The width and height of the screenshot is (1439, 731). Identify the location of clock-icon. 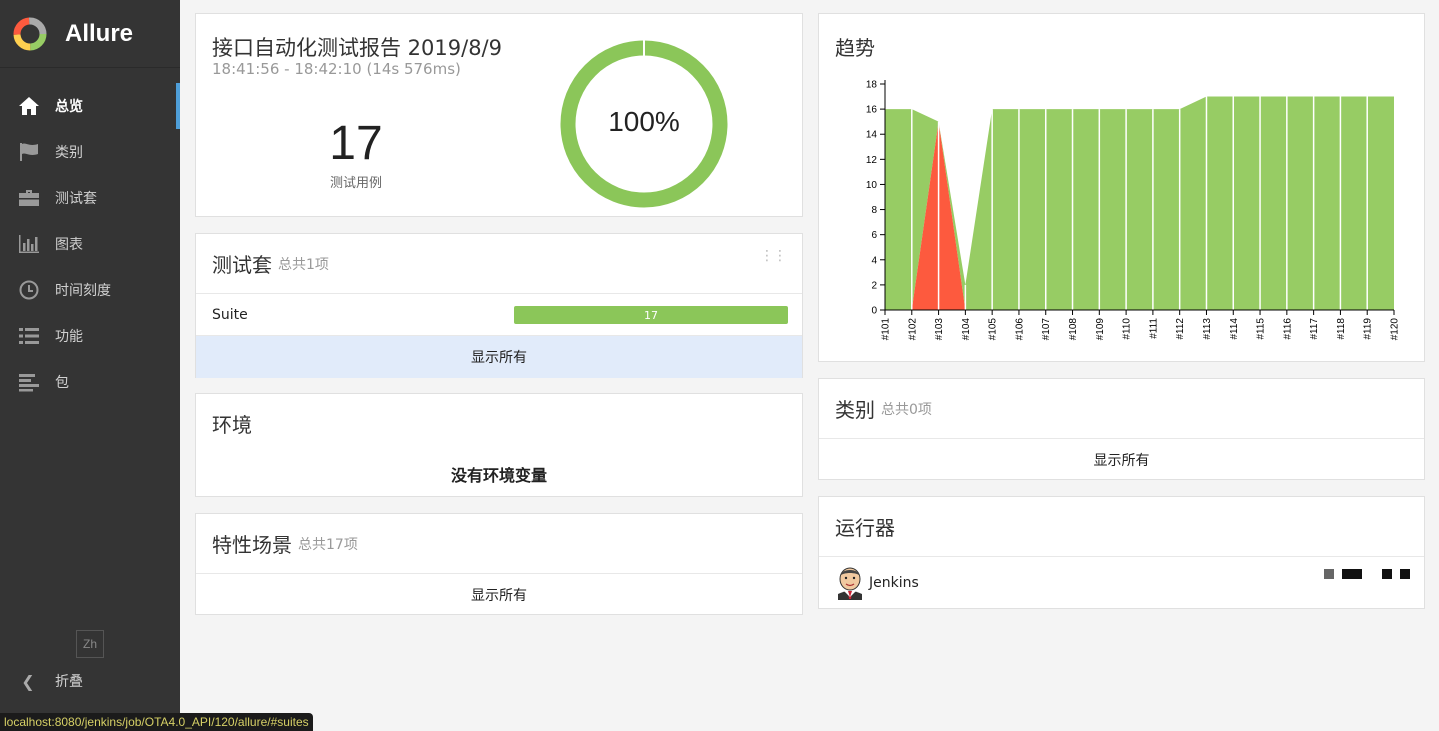
(29, 290).